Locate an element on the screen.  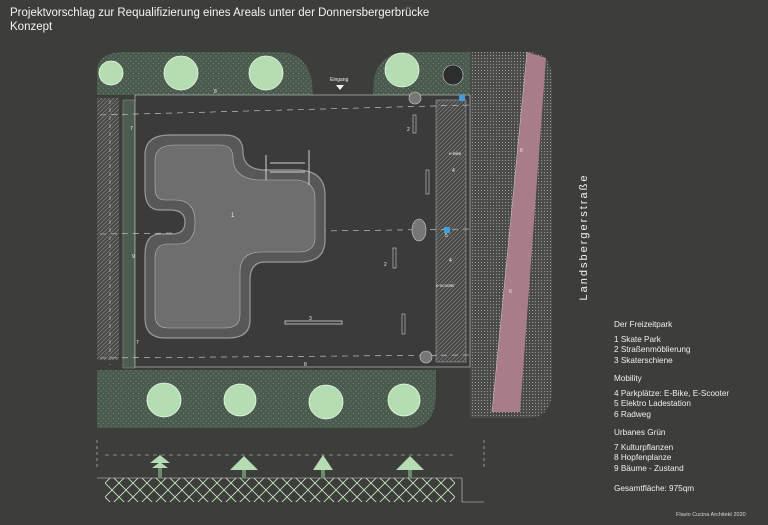
well is located at coordinates (453, 75).